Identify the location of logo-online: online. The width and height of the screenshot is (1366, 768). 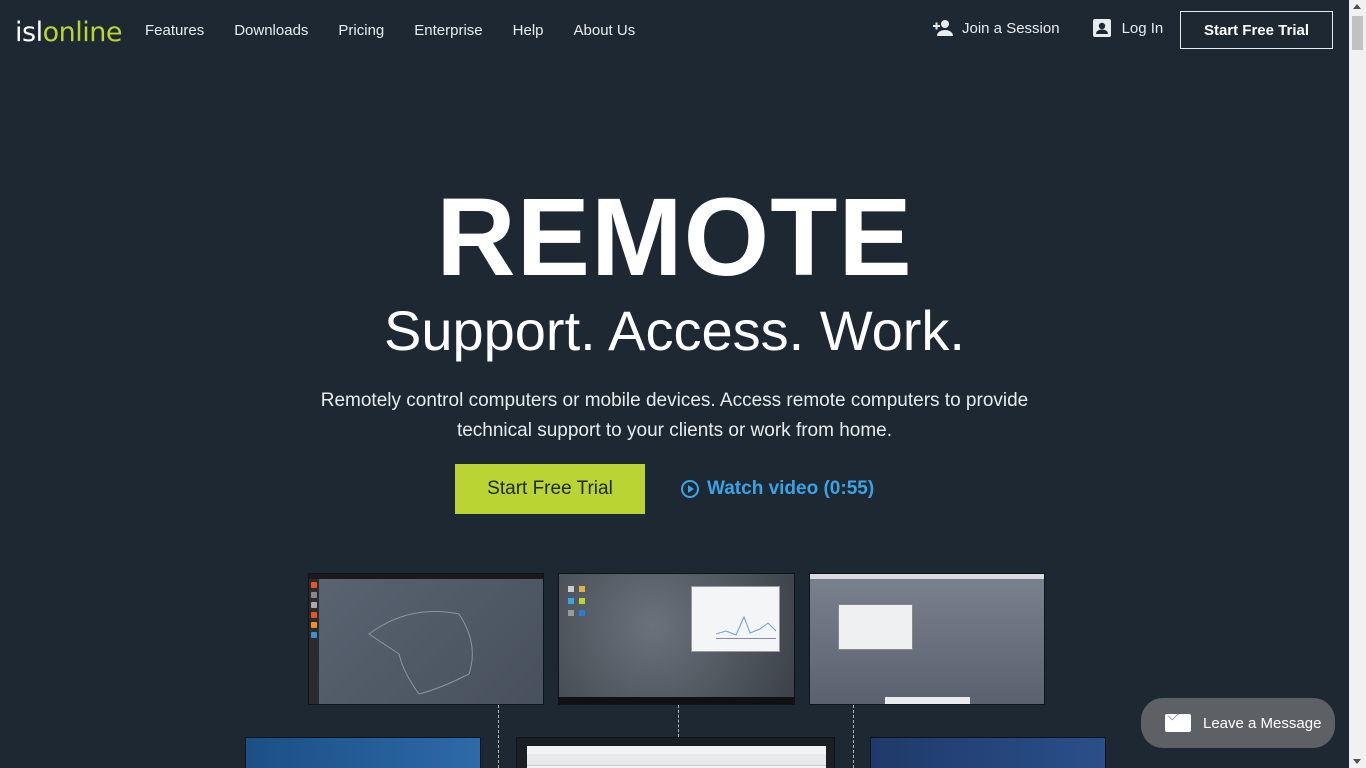
(82, 32).